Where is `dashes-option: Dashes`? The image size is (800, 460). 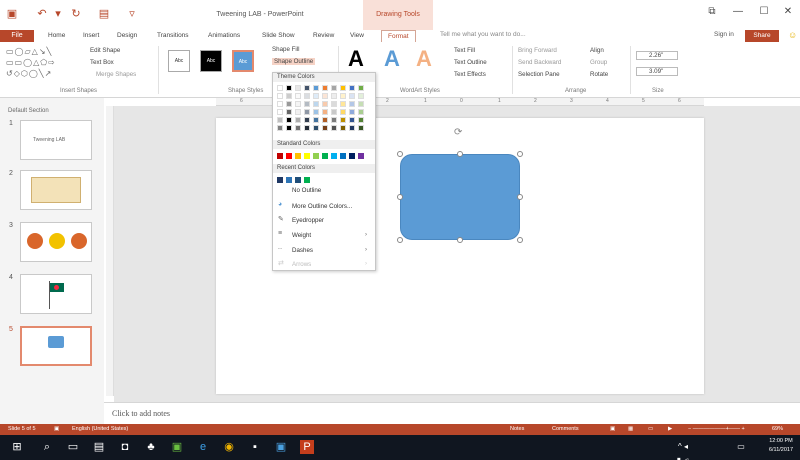
dashes-option: Dashes is located at coordinates (302, 250).